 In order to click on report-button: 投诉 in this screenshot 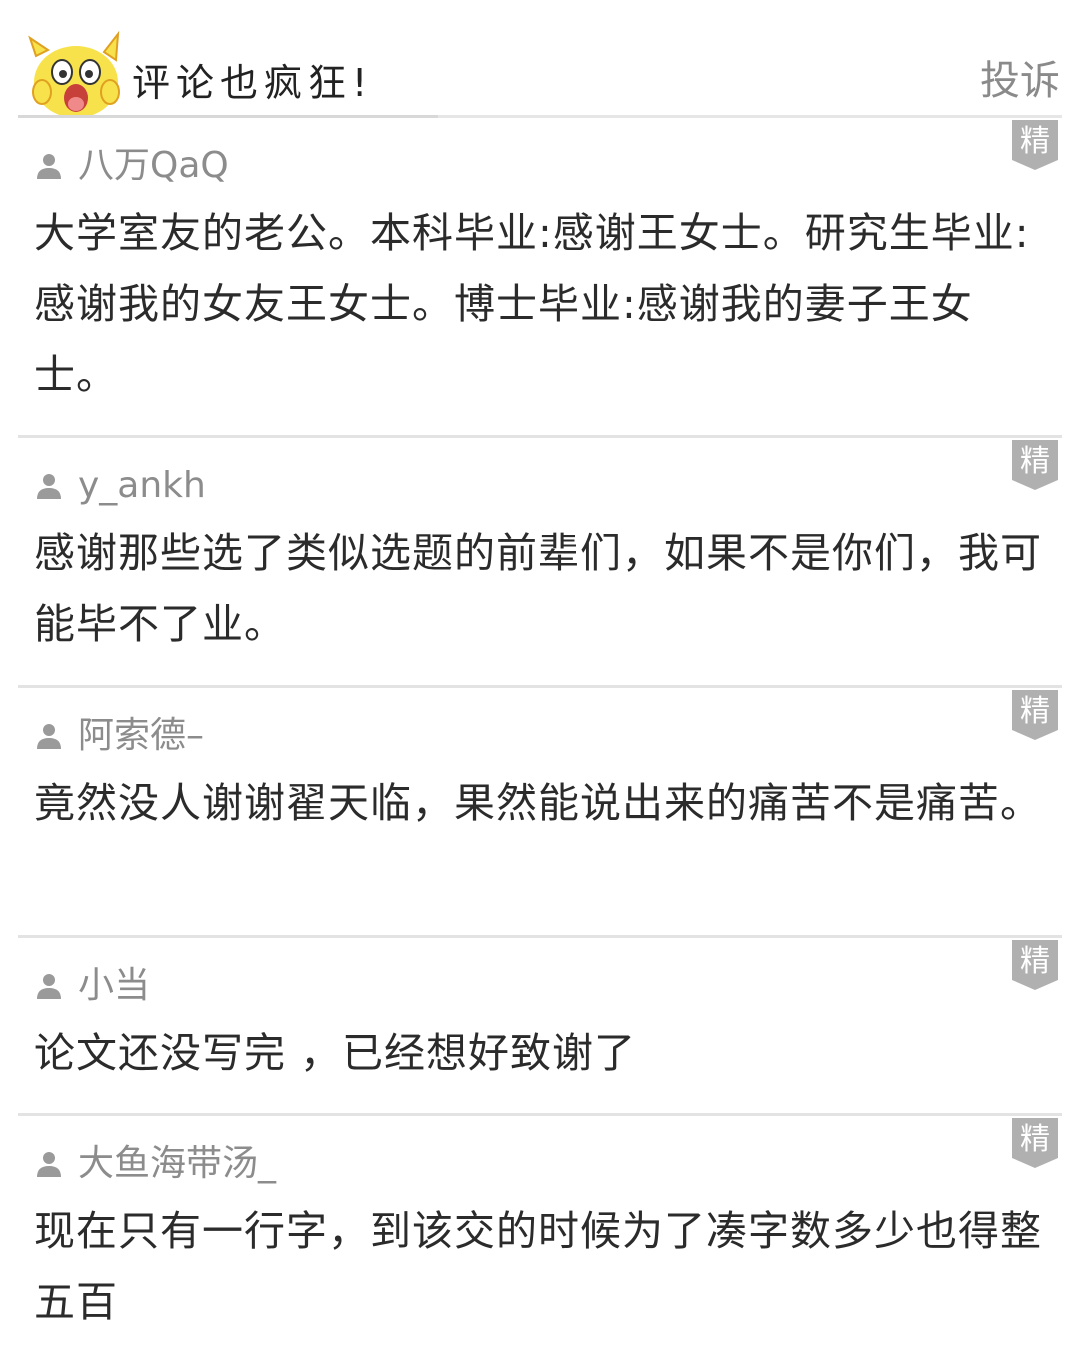, I will do `click(1020, 77)`.